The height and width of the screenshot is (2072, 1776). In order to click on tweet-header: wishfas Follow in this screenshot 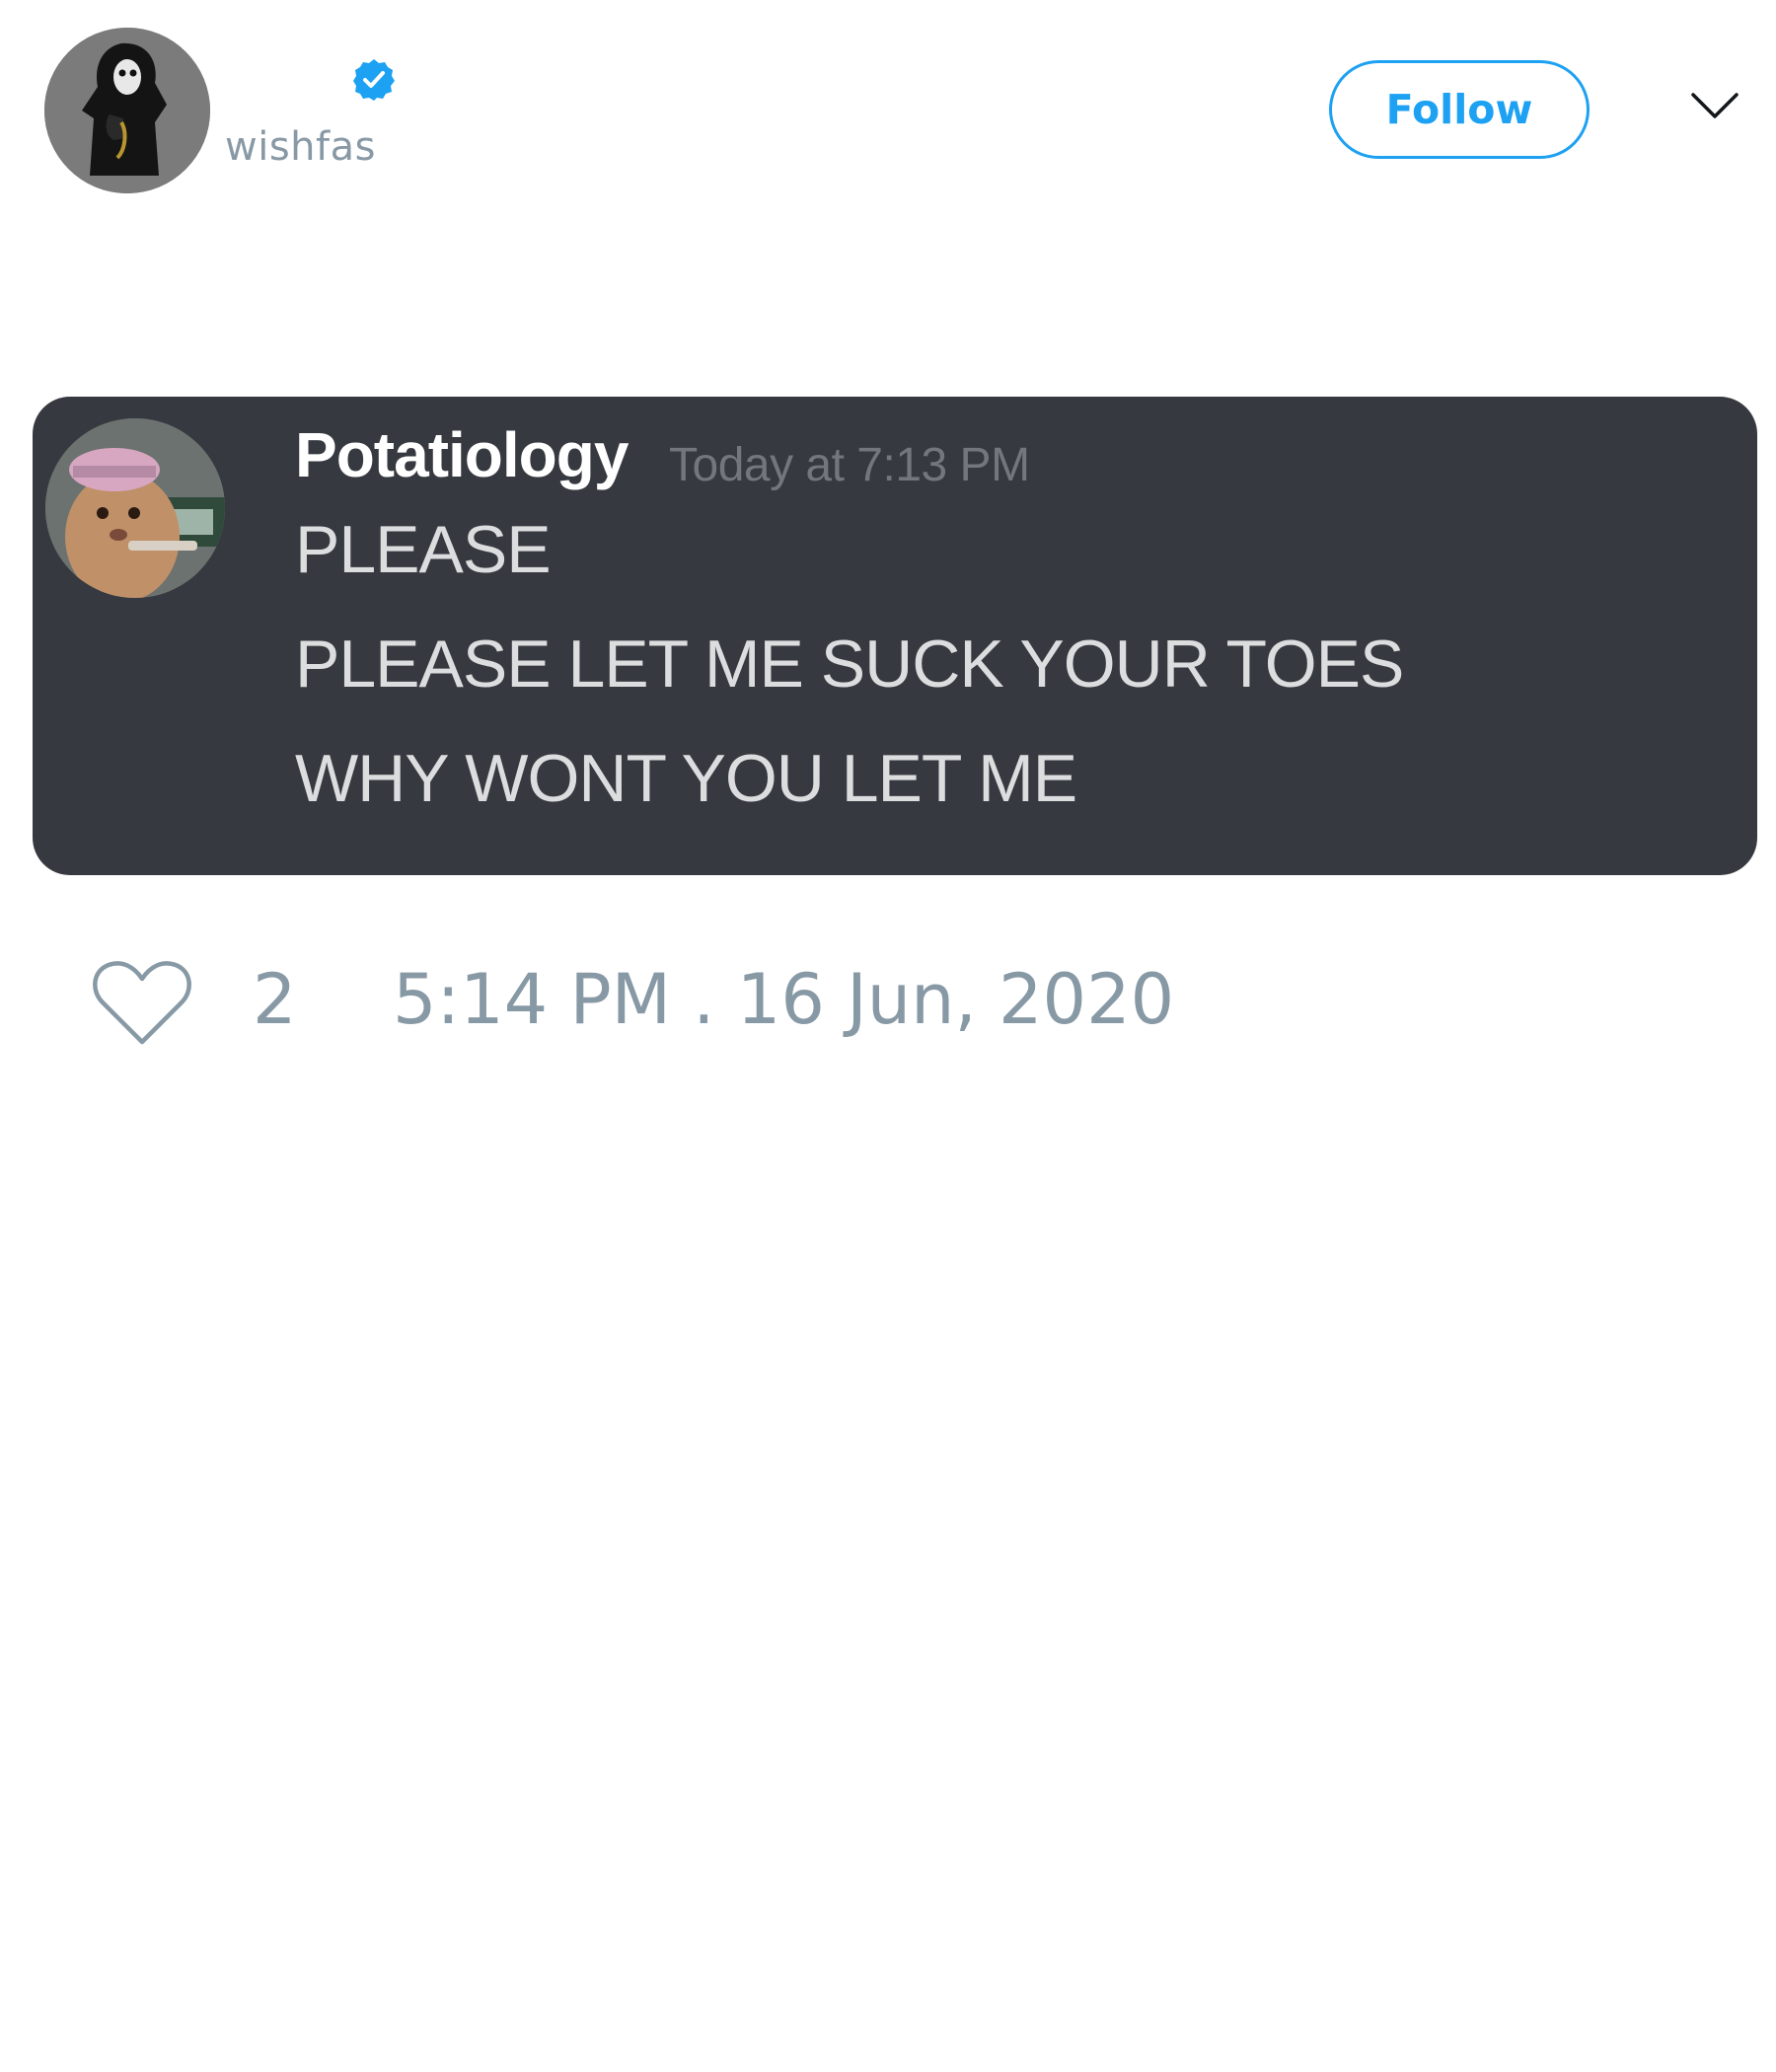, I will do `click(888, 109)`.